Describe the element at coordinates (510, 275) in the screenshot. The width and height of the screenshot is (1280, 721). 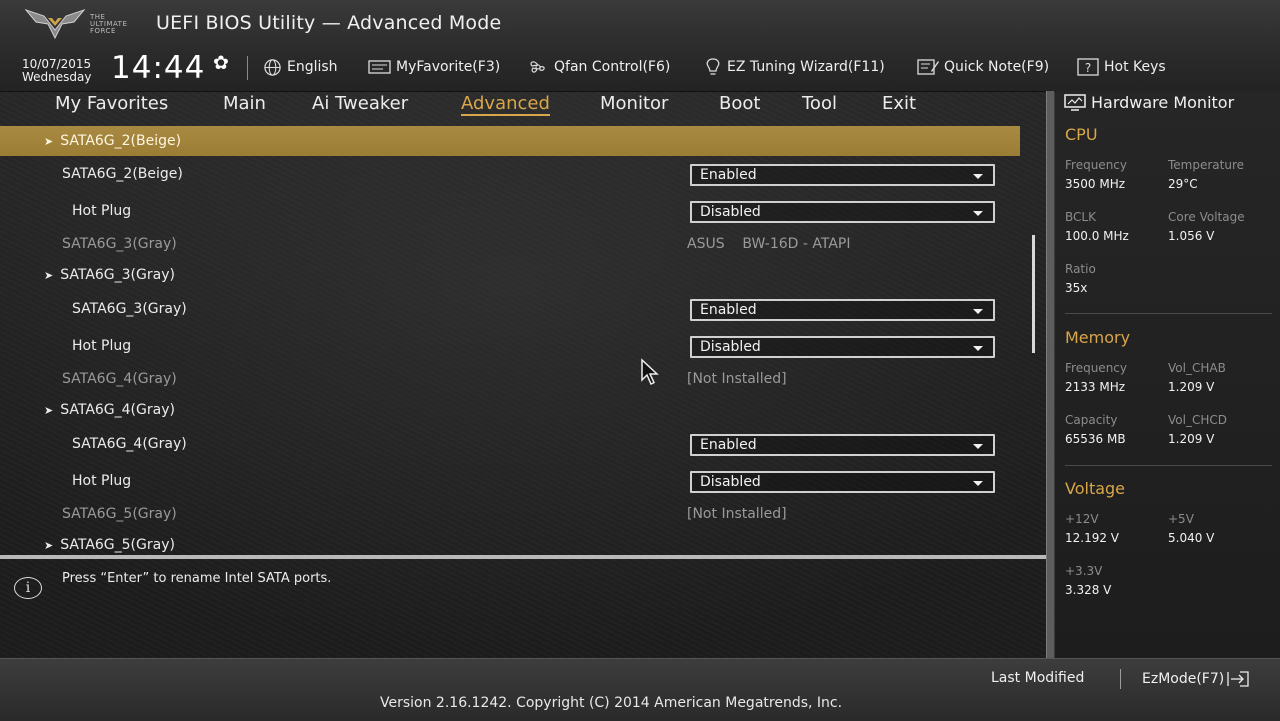
I see `submenu-row: ➤ SATA6G_3(Gray)` at that location.